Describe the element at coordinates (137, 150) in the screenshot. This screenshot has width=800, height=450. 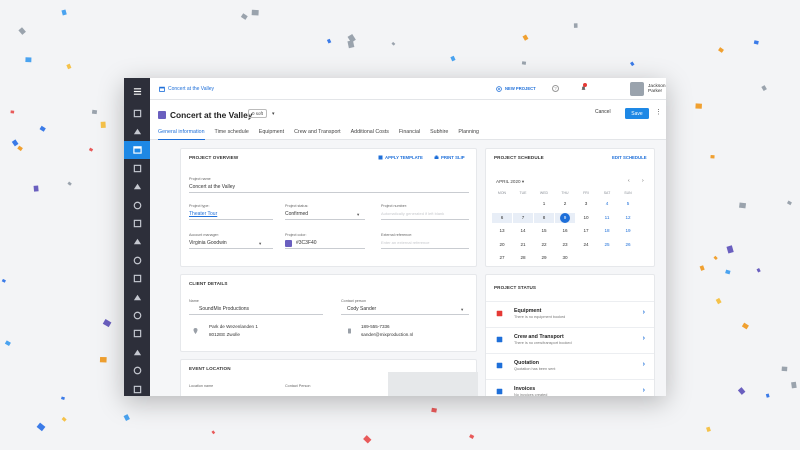
I see `rail-calendar-icon` at that location.